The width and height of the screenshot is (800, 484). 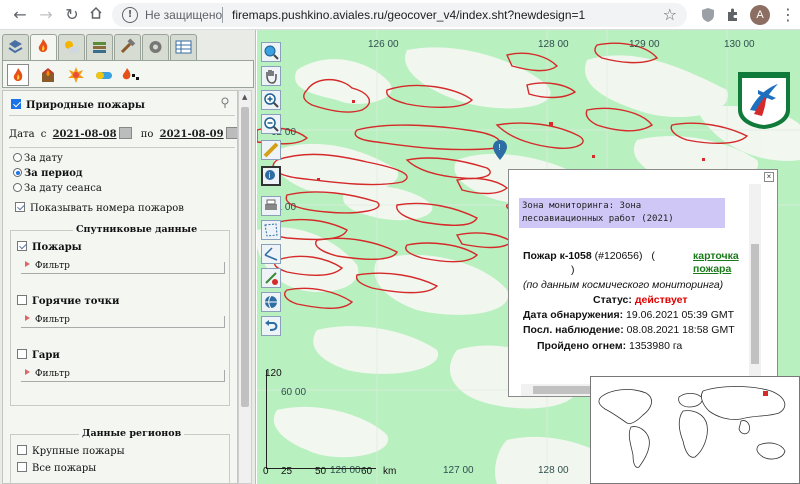 I want to click on hotspots-checkbox, so click(x=22, y=300).